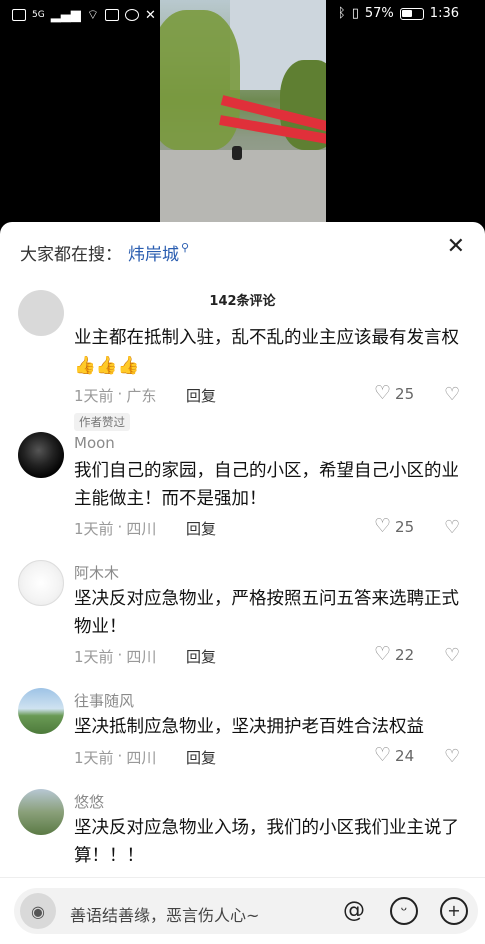  I want to click on comment-meta: 1天前 · 广东, so click(115, 395).